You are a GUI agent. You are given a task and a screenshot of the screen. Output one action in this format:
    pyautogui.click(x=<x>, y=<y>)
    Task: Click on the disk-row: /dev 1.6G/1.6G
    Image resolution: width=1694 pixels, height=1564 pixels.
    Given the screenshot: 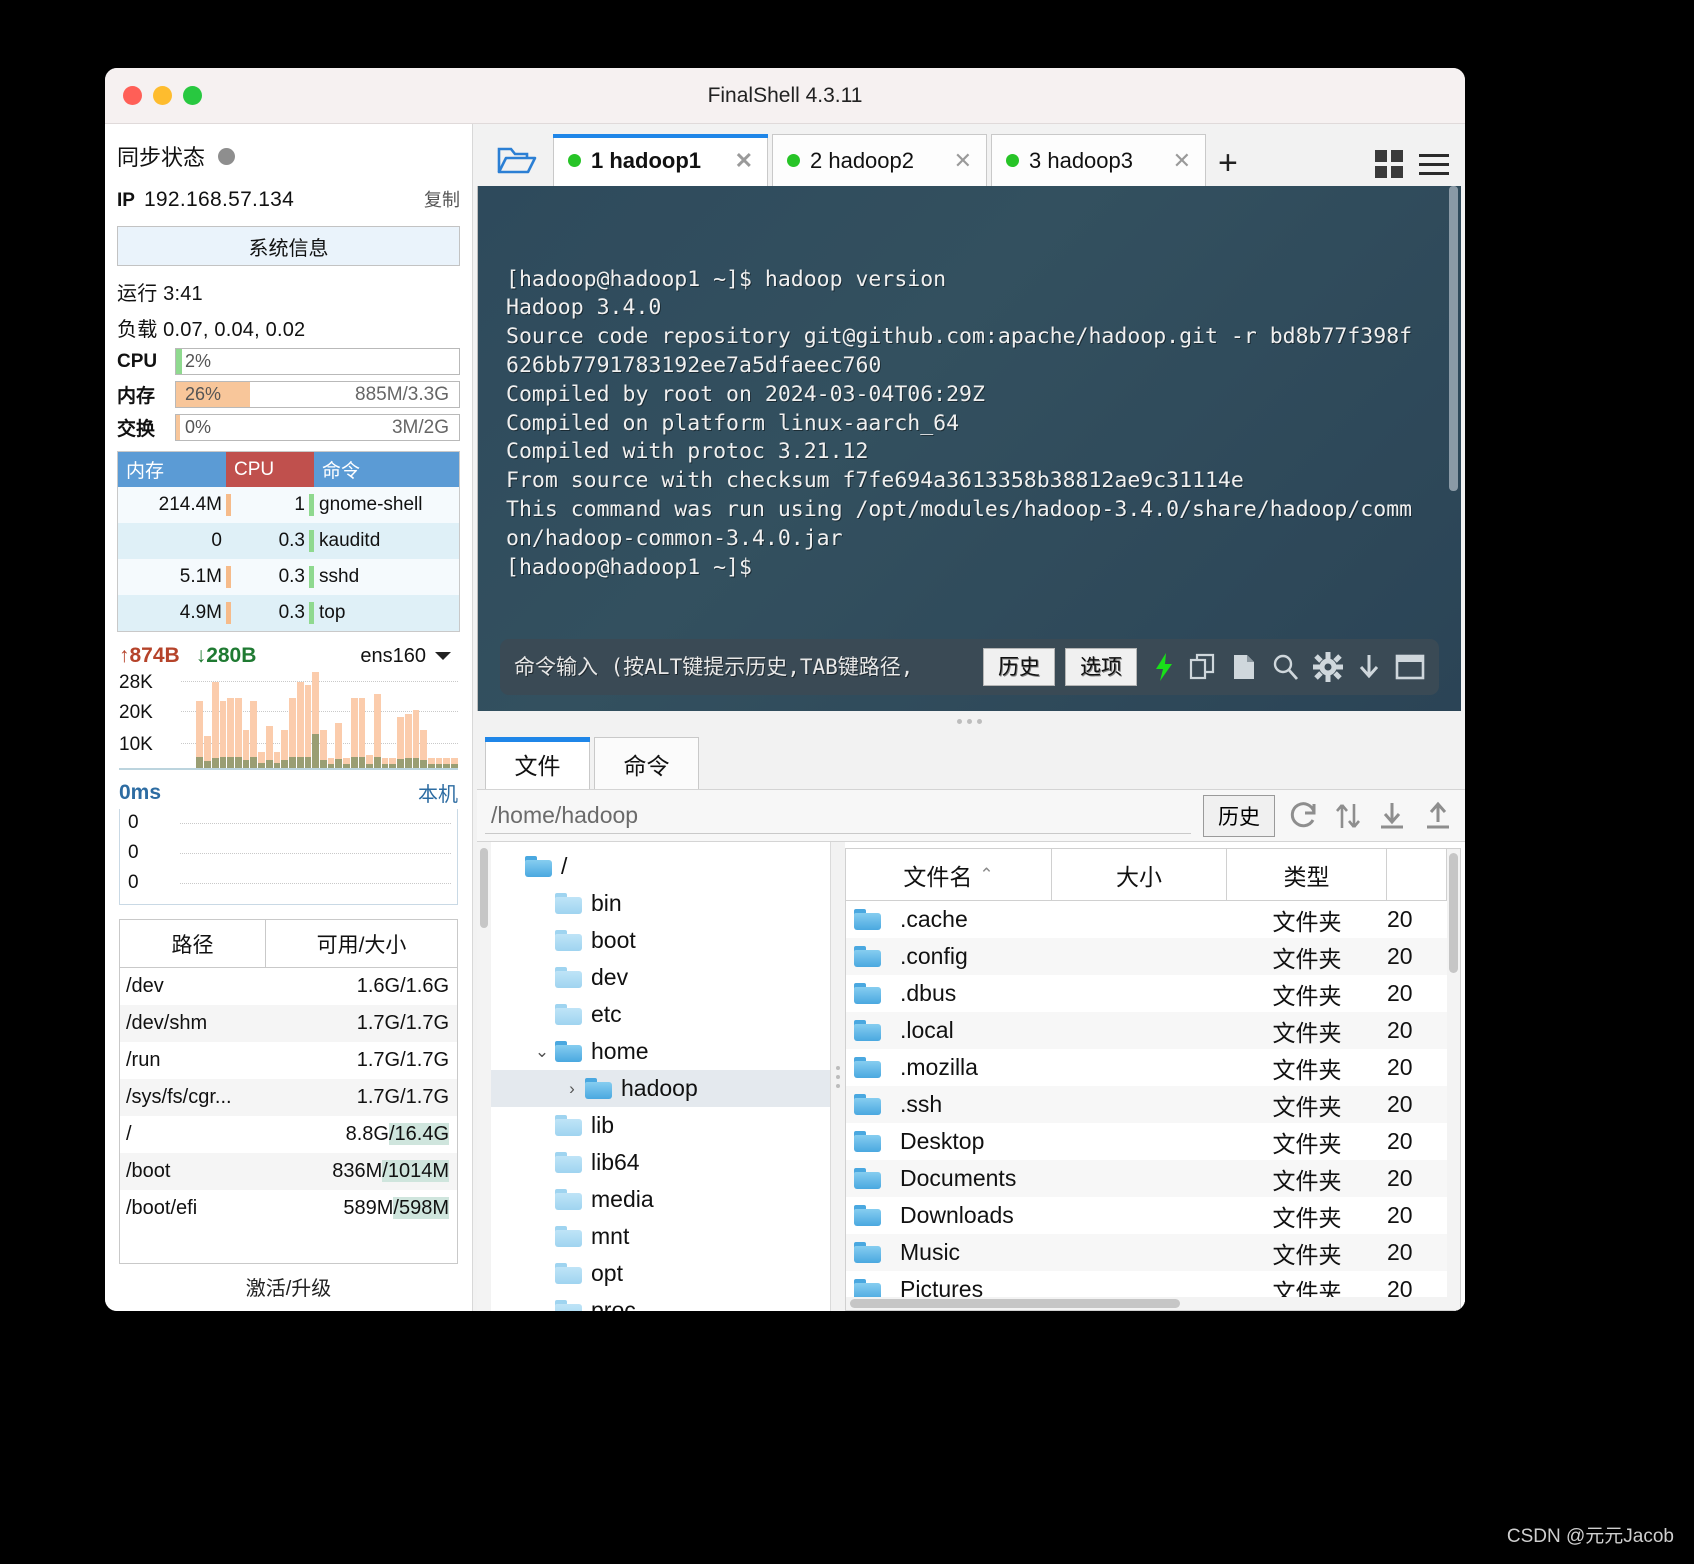 What is the action you would take?
    pyautogui.click(x=288, y=986)
    